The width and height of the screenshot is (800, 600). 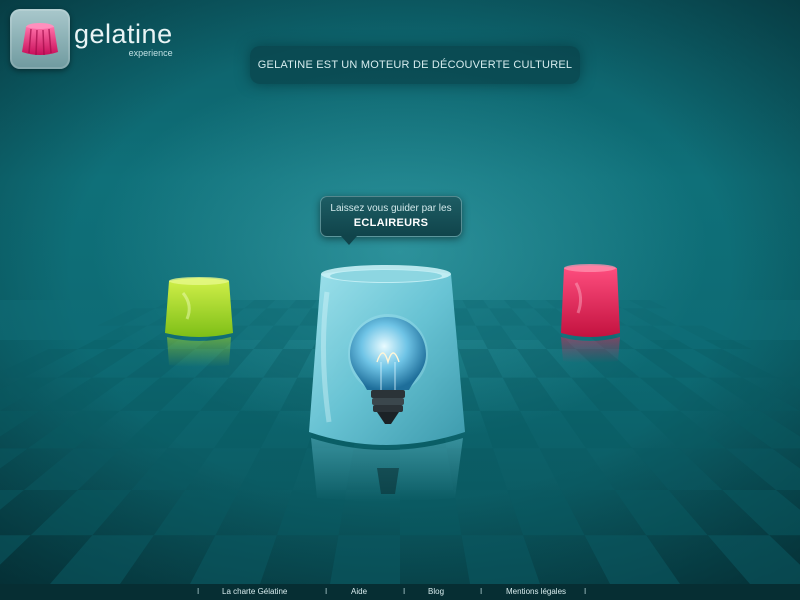 What do you see at coordinates (436, 591) in the screenshot?
I see `footer-link-blog: Blog` at bounding box center [436, 591].